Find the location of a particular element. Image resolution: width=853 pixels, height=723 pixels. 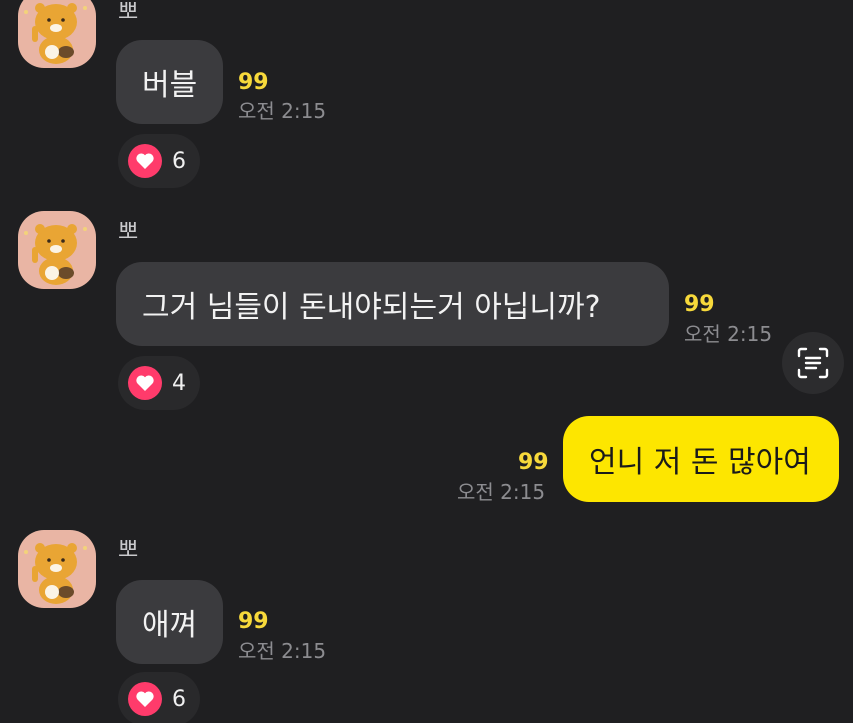

my-message-bubble: 언니 저 돈 많아여 is located at coordinates (701, 459).